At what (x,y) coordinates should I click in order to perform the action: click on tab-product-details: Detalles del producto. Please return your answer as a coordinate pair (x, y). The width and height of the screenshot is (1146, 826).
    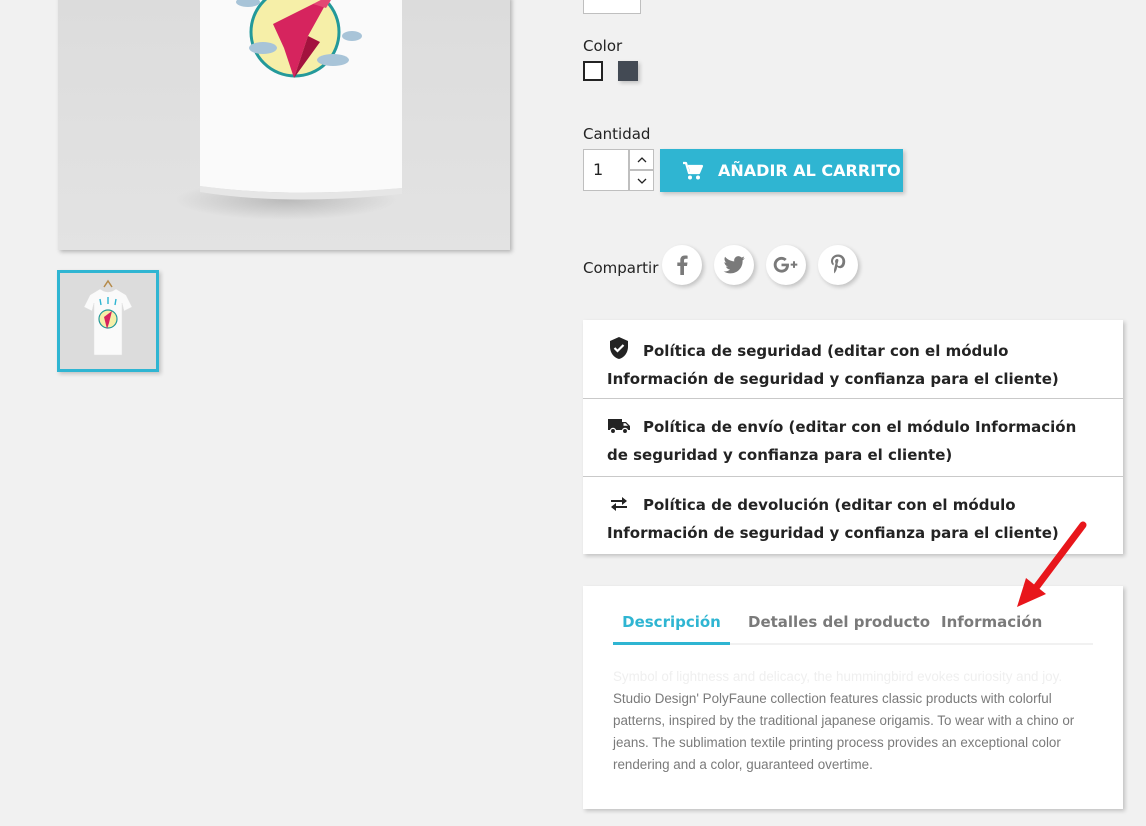
    Looking at the image, I should click on (839, 628).